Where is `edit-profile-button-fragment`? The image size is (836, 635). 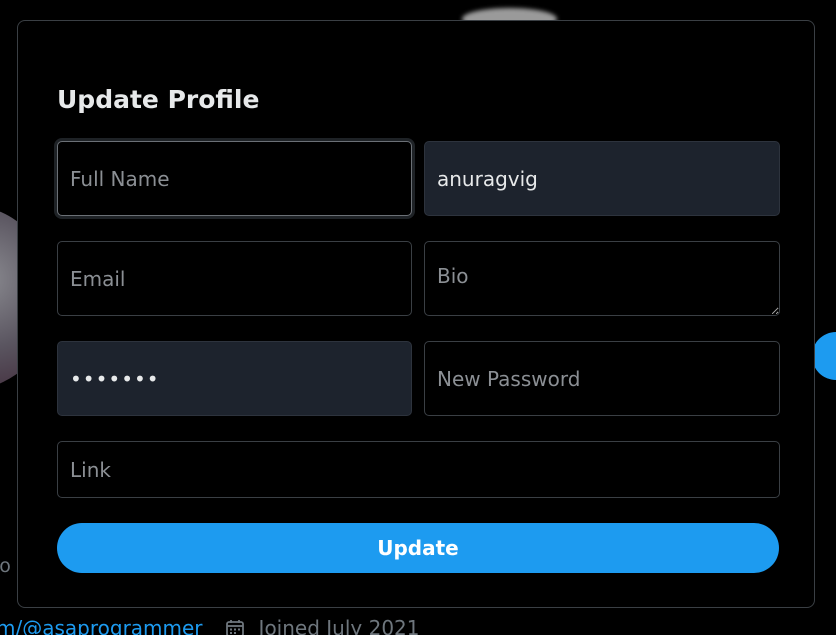 edit-profile-button-fragment is located at coordinates (824, 356).